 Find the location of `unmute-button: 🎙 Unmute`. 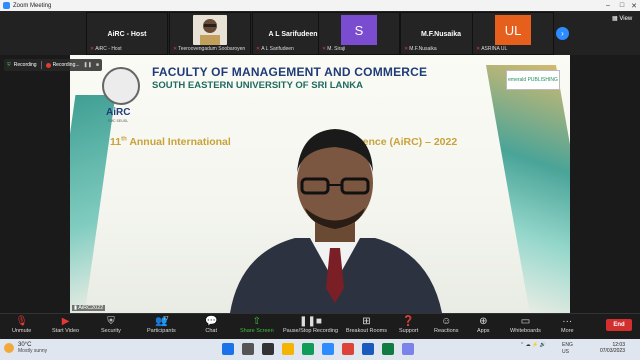

unmute-button: 🎙 Unmute is located at coordinates (21, 325).